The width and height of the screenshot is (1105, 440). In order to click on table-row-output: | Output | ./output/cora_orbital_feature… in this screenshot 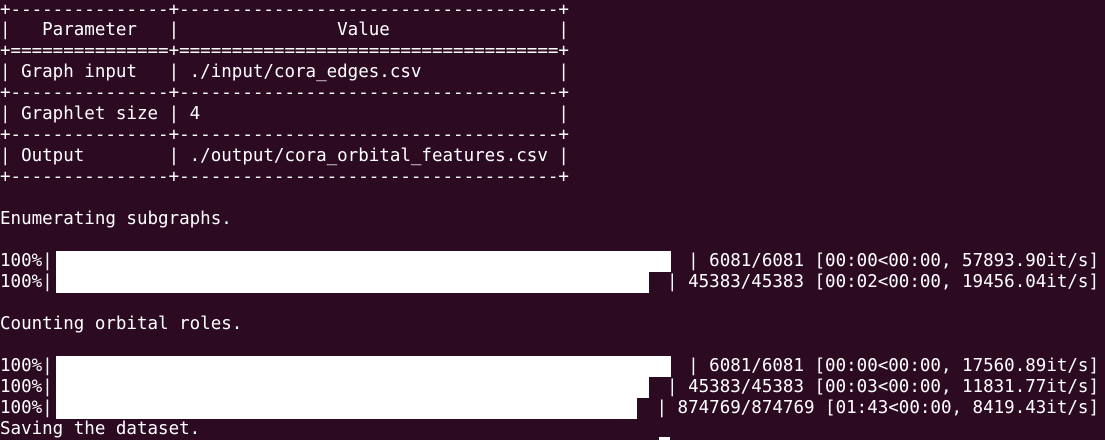, I will do `click(284, 156)`.